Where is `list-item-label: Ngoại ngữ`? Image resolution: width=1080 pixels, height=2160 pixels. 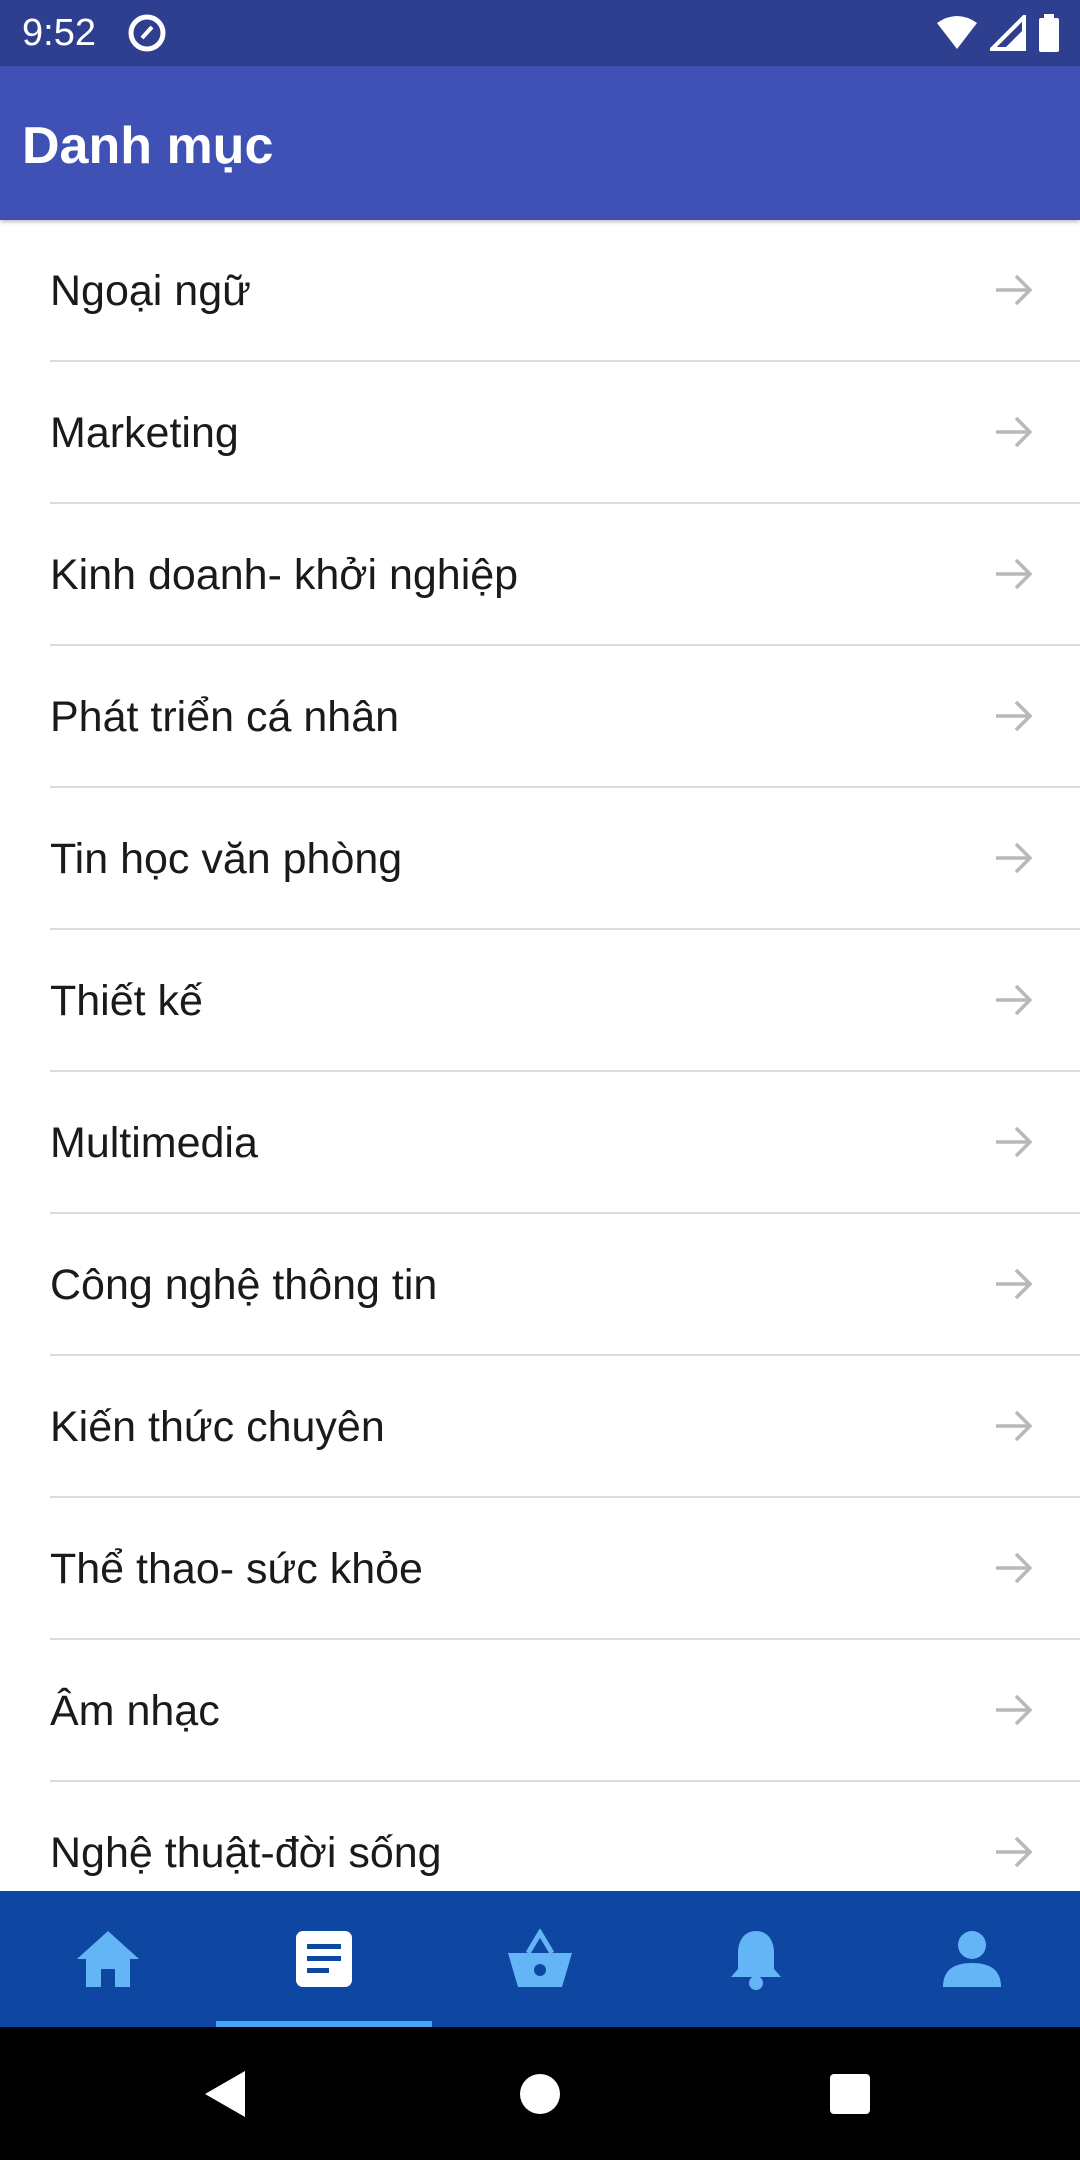
list-item-label: Ngoại ngữ is located at coordinates (150, 291).